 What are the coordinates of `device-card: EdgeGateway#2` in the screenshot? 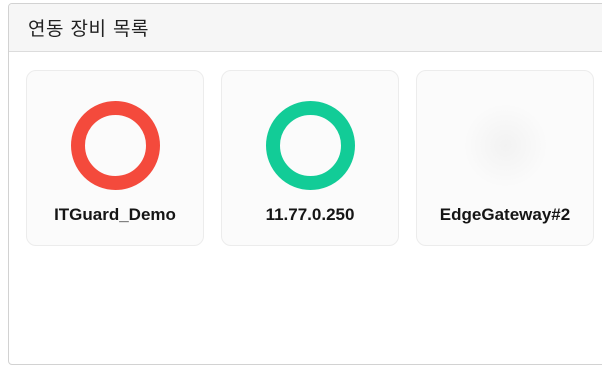 It's located at (505, 158).